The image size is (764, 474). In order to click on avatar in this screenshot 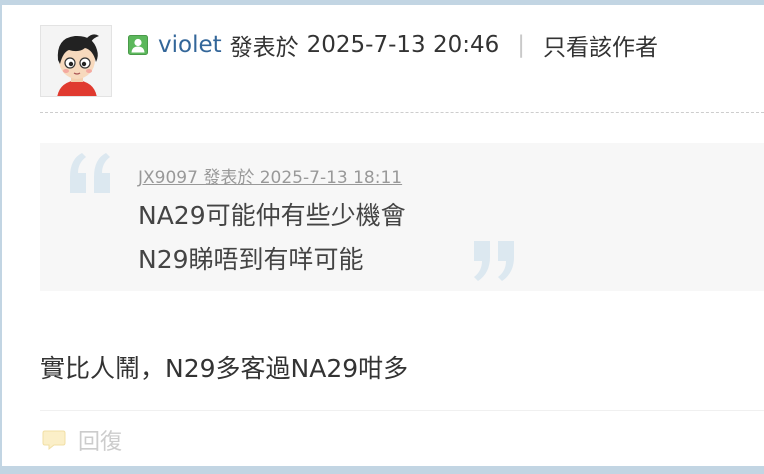, I will do `click(76, 61)`.